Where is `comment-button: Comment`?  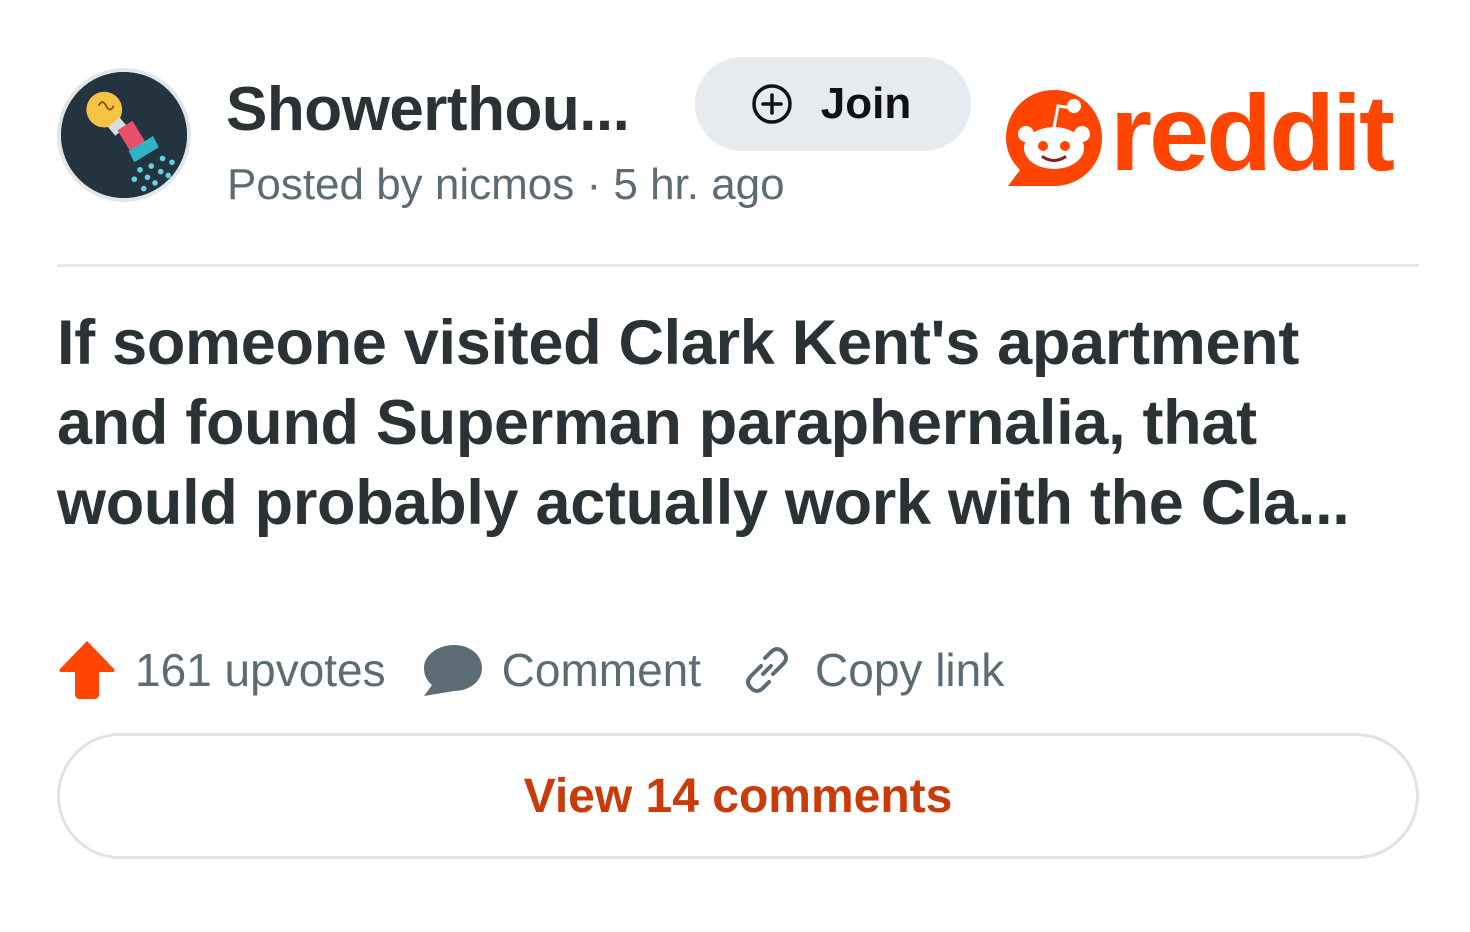 comment-button: Comment is located at coordinates (543, 670).